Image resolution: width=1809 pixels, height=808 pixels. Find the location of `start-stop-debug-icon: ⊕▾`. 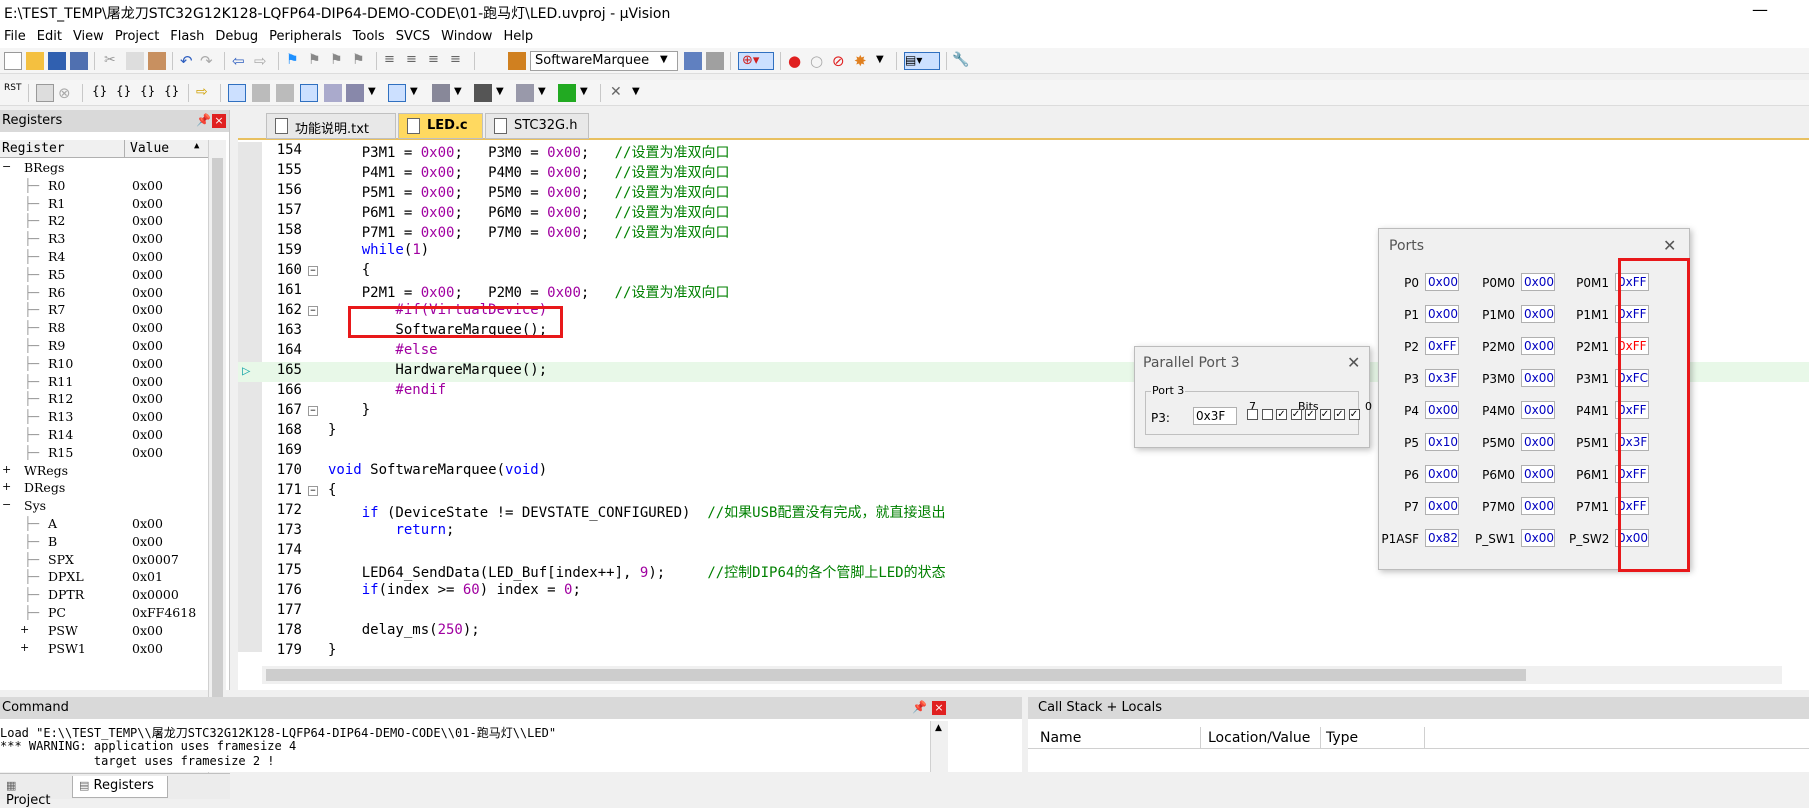

start-stop-debug-icon: ⊕▾ is located at coordinates (756, 61).